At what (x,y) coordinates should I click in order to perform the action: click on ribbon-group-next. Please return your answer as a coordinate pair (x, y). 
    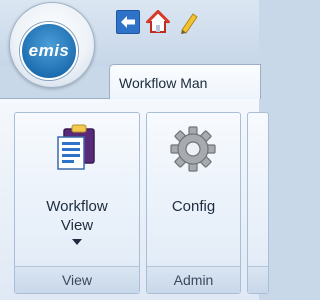
    Looking at the image, I should click on (258, 203).